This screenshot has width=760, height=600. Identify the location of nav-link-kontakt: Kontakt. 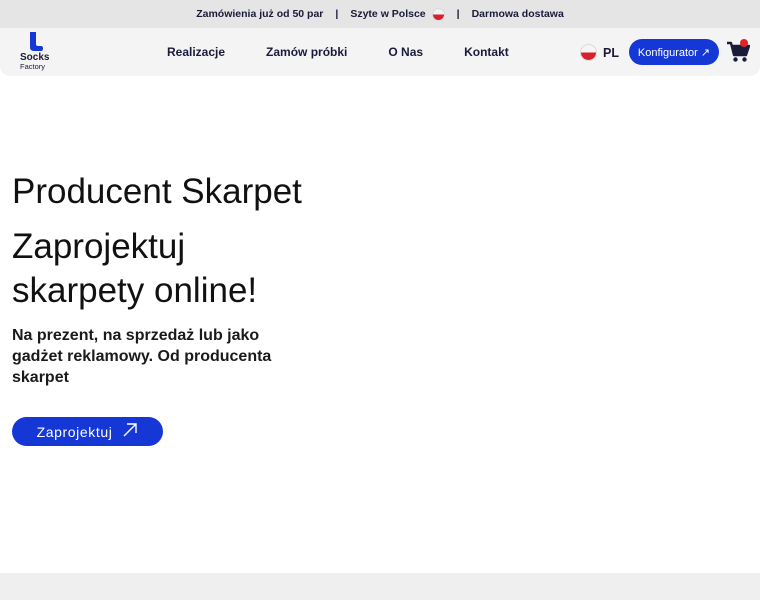
(486, 52).